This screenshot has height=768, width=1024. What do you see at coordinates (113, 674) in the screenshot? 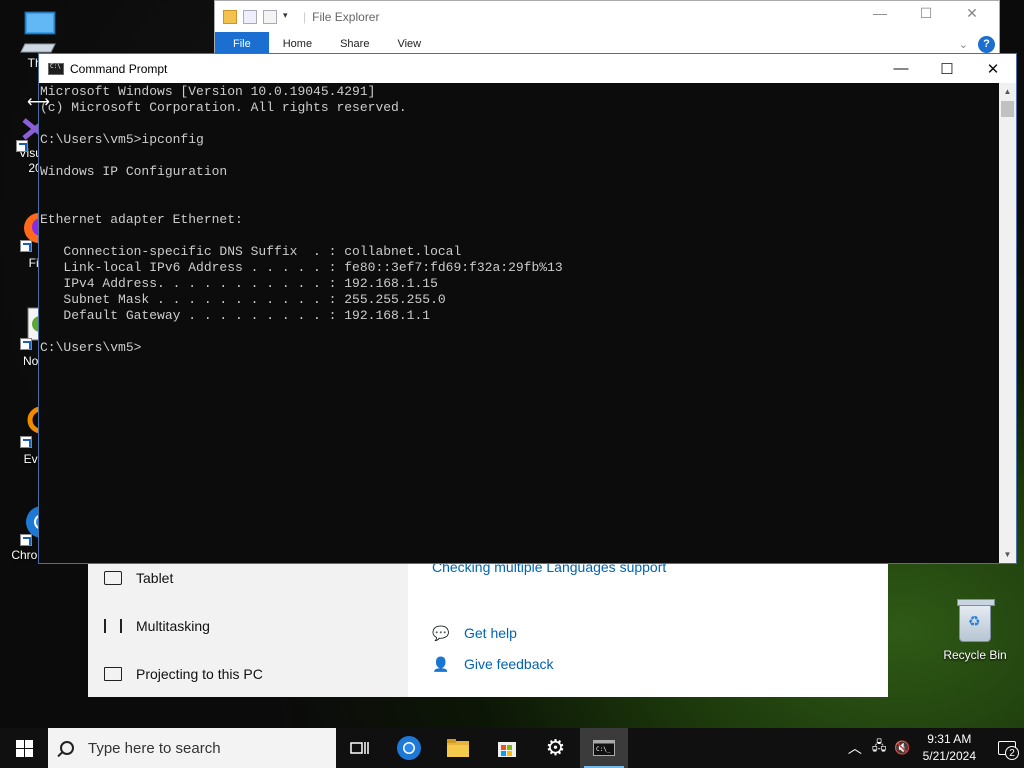
I see `projecting-icon` at bounding box center [113, 674].